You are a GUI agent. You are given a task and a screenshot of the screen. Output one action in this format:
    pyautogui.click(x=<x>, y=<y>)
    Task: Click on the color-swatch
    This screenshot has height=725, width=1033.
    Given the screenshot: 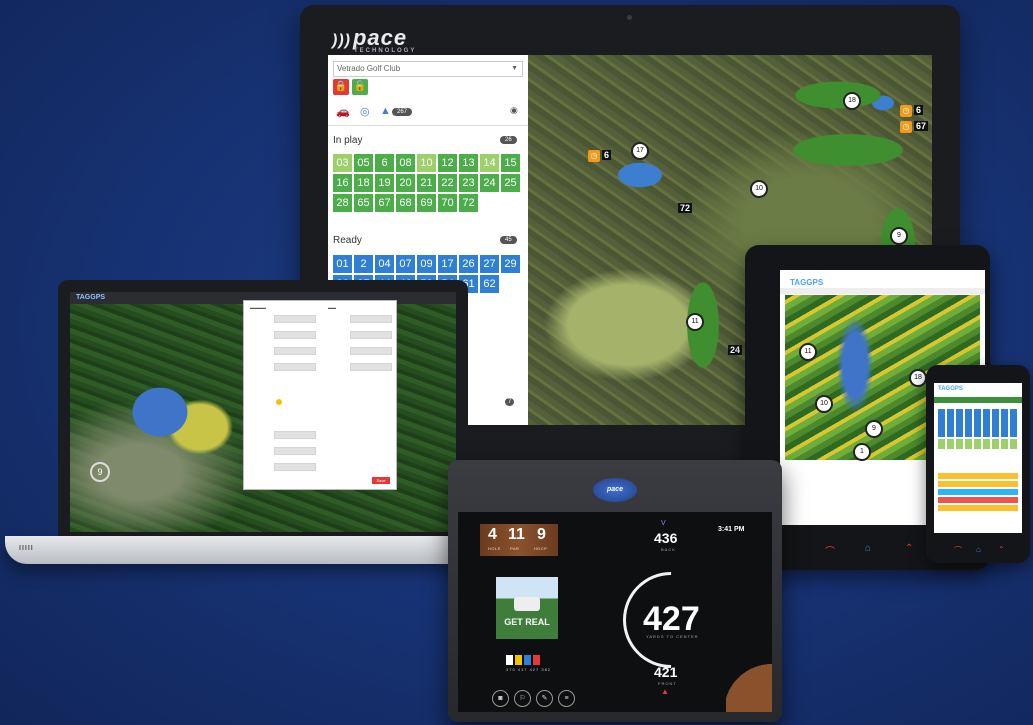 What is the action you would take?
    pyautogui.click(x=279, y=402)
    